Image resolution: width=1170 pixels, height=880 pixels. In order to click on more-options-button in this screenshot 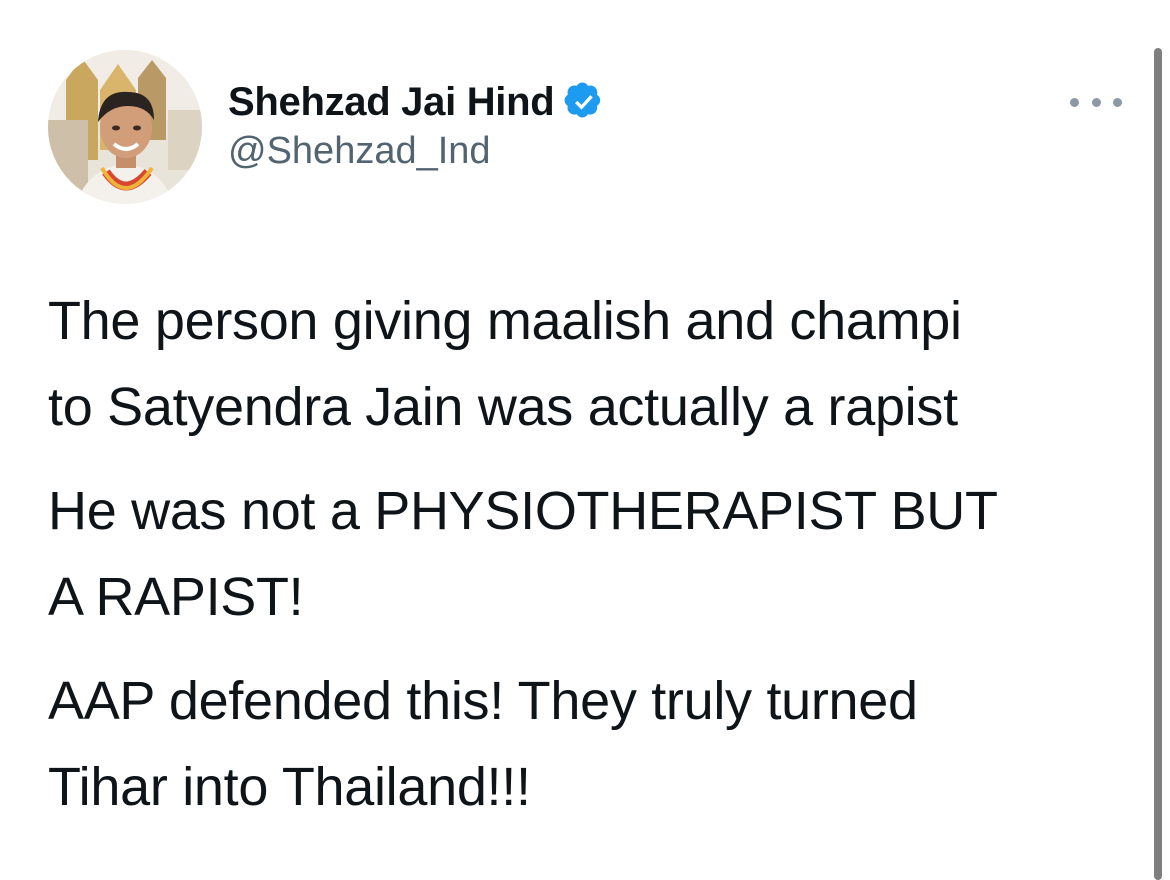, I will do `click(1096, 102)`.